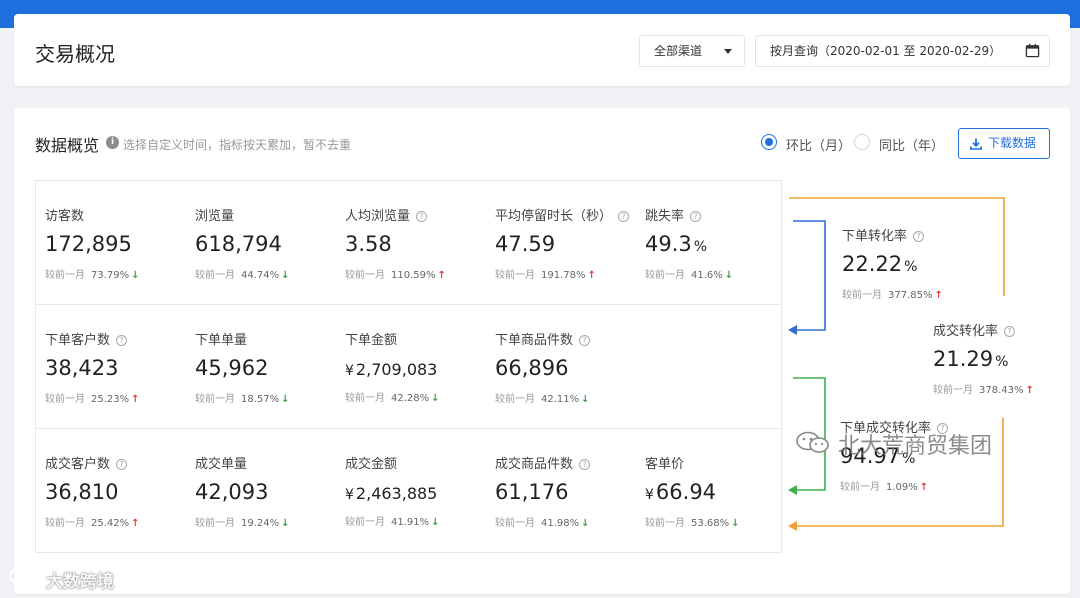 This screenshot has width=1080, height=598. What do you see at coordinates (668, 244) in the screenshot?
I see `metric-value-number: 49.3` at bounding box center [668, 244].